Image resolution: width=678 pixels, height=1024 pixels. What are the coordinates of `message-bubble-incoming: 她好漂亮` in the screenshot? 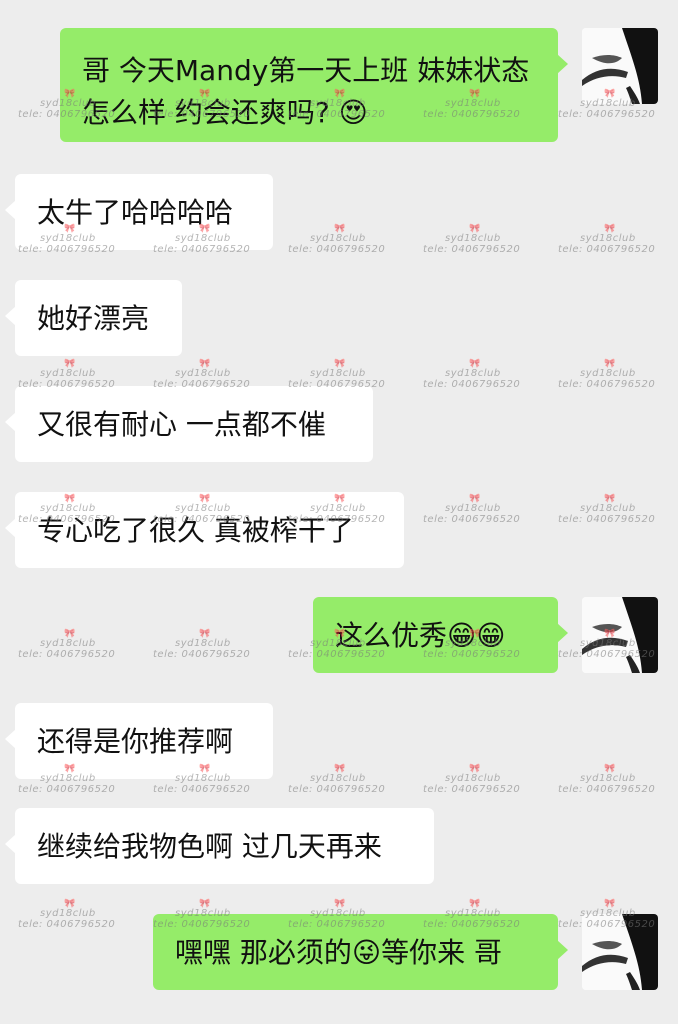 It's located at (93, 318).